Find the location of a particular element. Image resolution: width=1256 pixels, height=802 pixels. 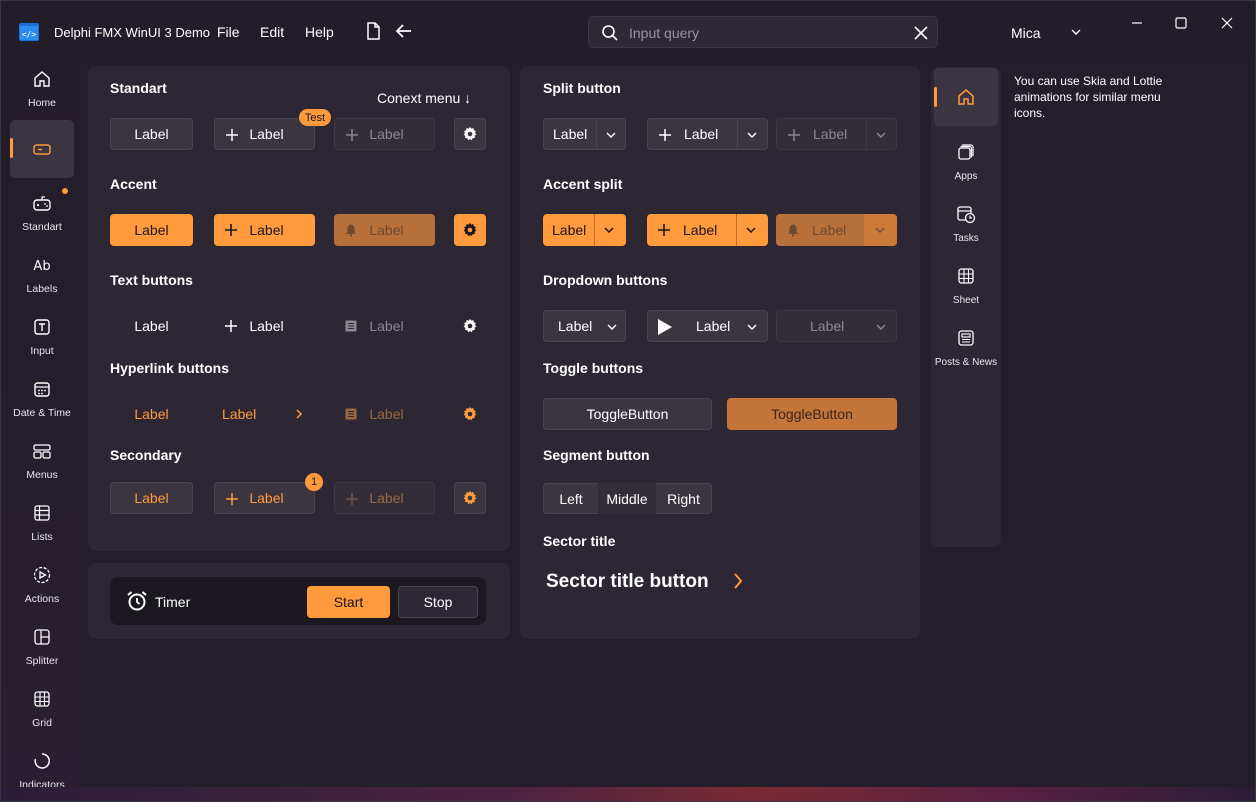

button-label: Start is located at coordinates (348, 602).